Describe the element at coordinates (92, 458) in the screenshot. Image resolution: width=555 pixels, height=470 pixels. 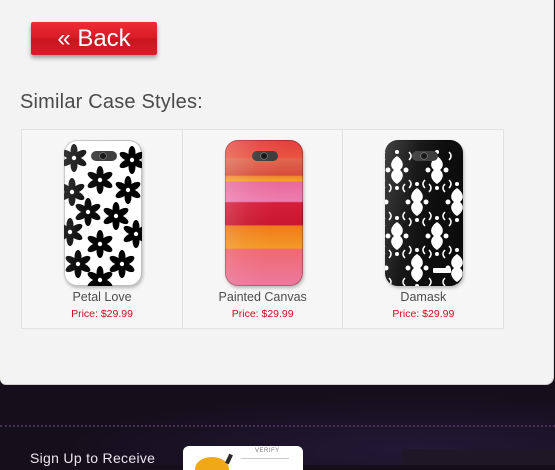
I see `newsletter-signup-text: Sign Up to Receive` at that location.